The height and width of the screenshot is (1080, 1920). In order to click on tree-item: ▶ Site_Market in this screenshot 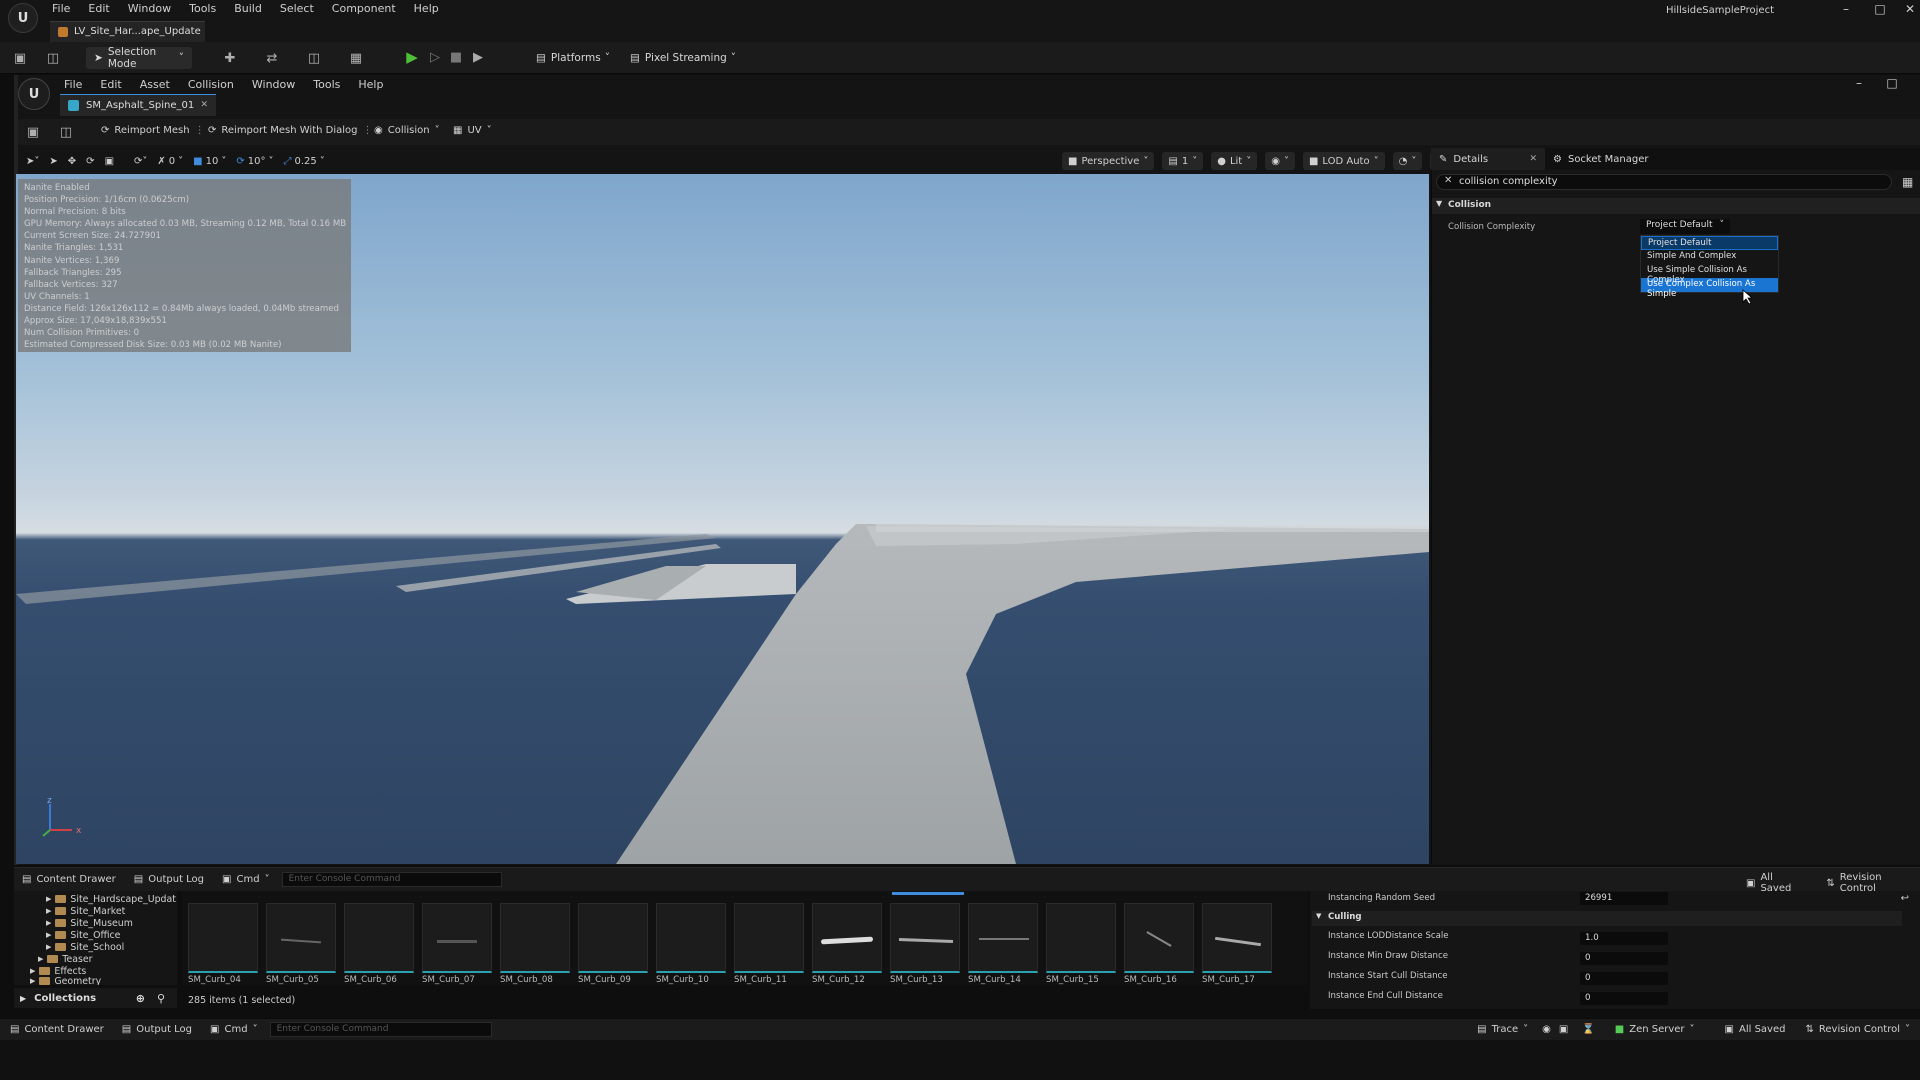, I will do `click(111, 911)`.